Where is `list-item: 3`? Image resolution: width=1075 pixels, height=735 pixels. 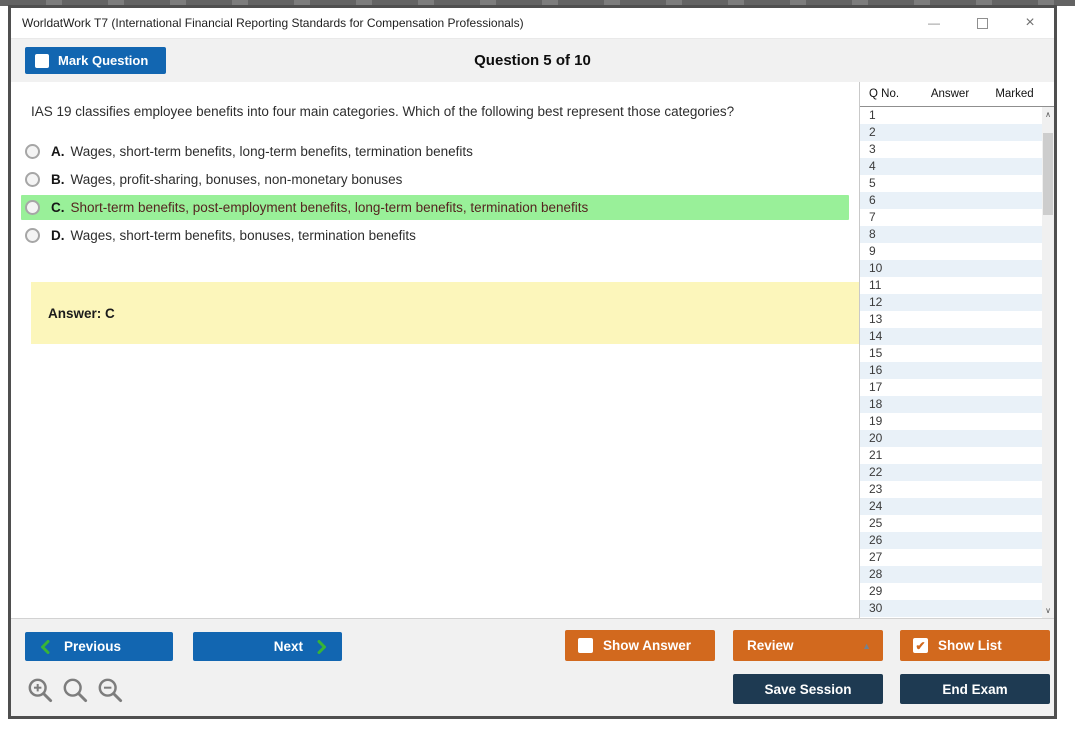
list-item: 3 is located at coordinates (951, 149).